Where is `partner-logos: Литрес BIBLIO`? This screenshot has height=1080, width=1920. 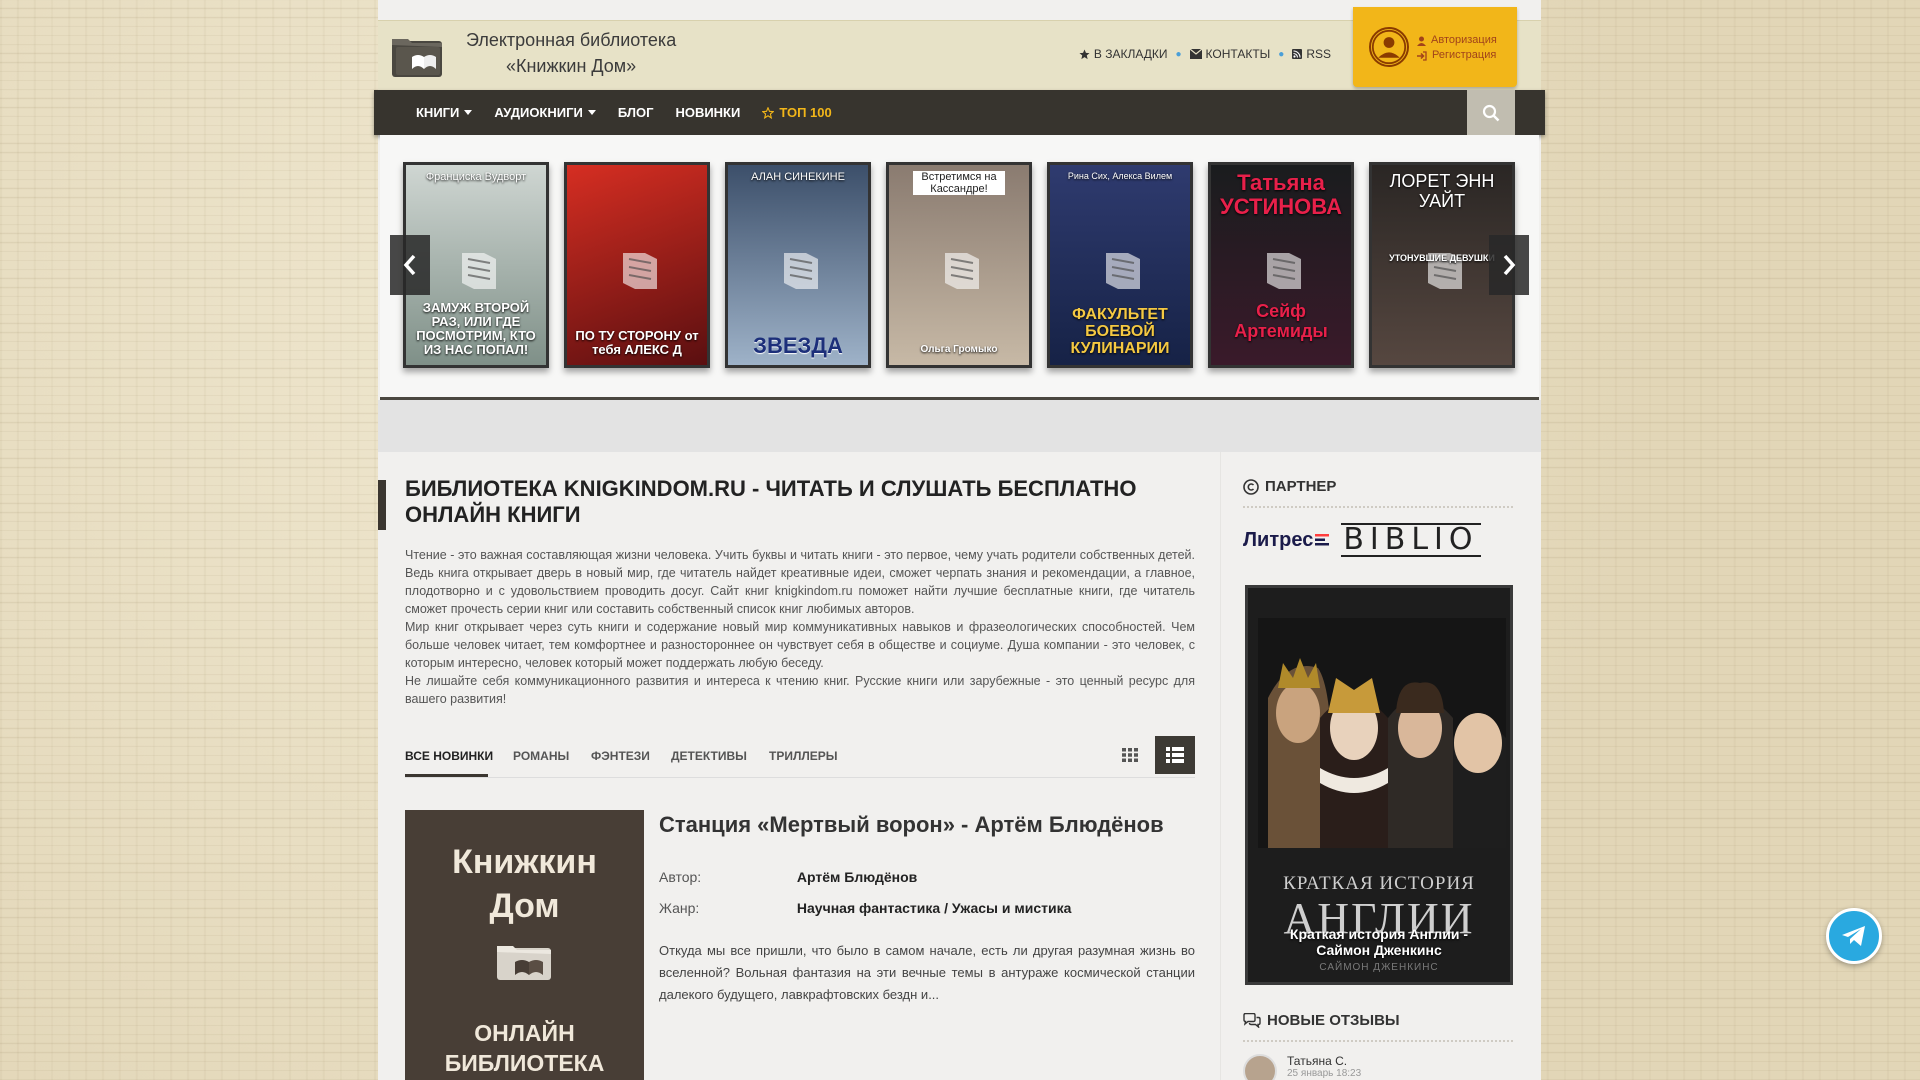 partner-logos: Литрес BIBLIO is located at coordinates (1378, 540).